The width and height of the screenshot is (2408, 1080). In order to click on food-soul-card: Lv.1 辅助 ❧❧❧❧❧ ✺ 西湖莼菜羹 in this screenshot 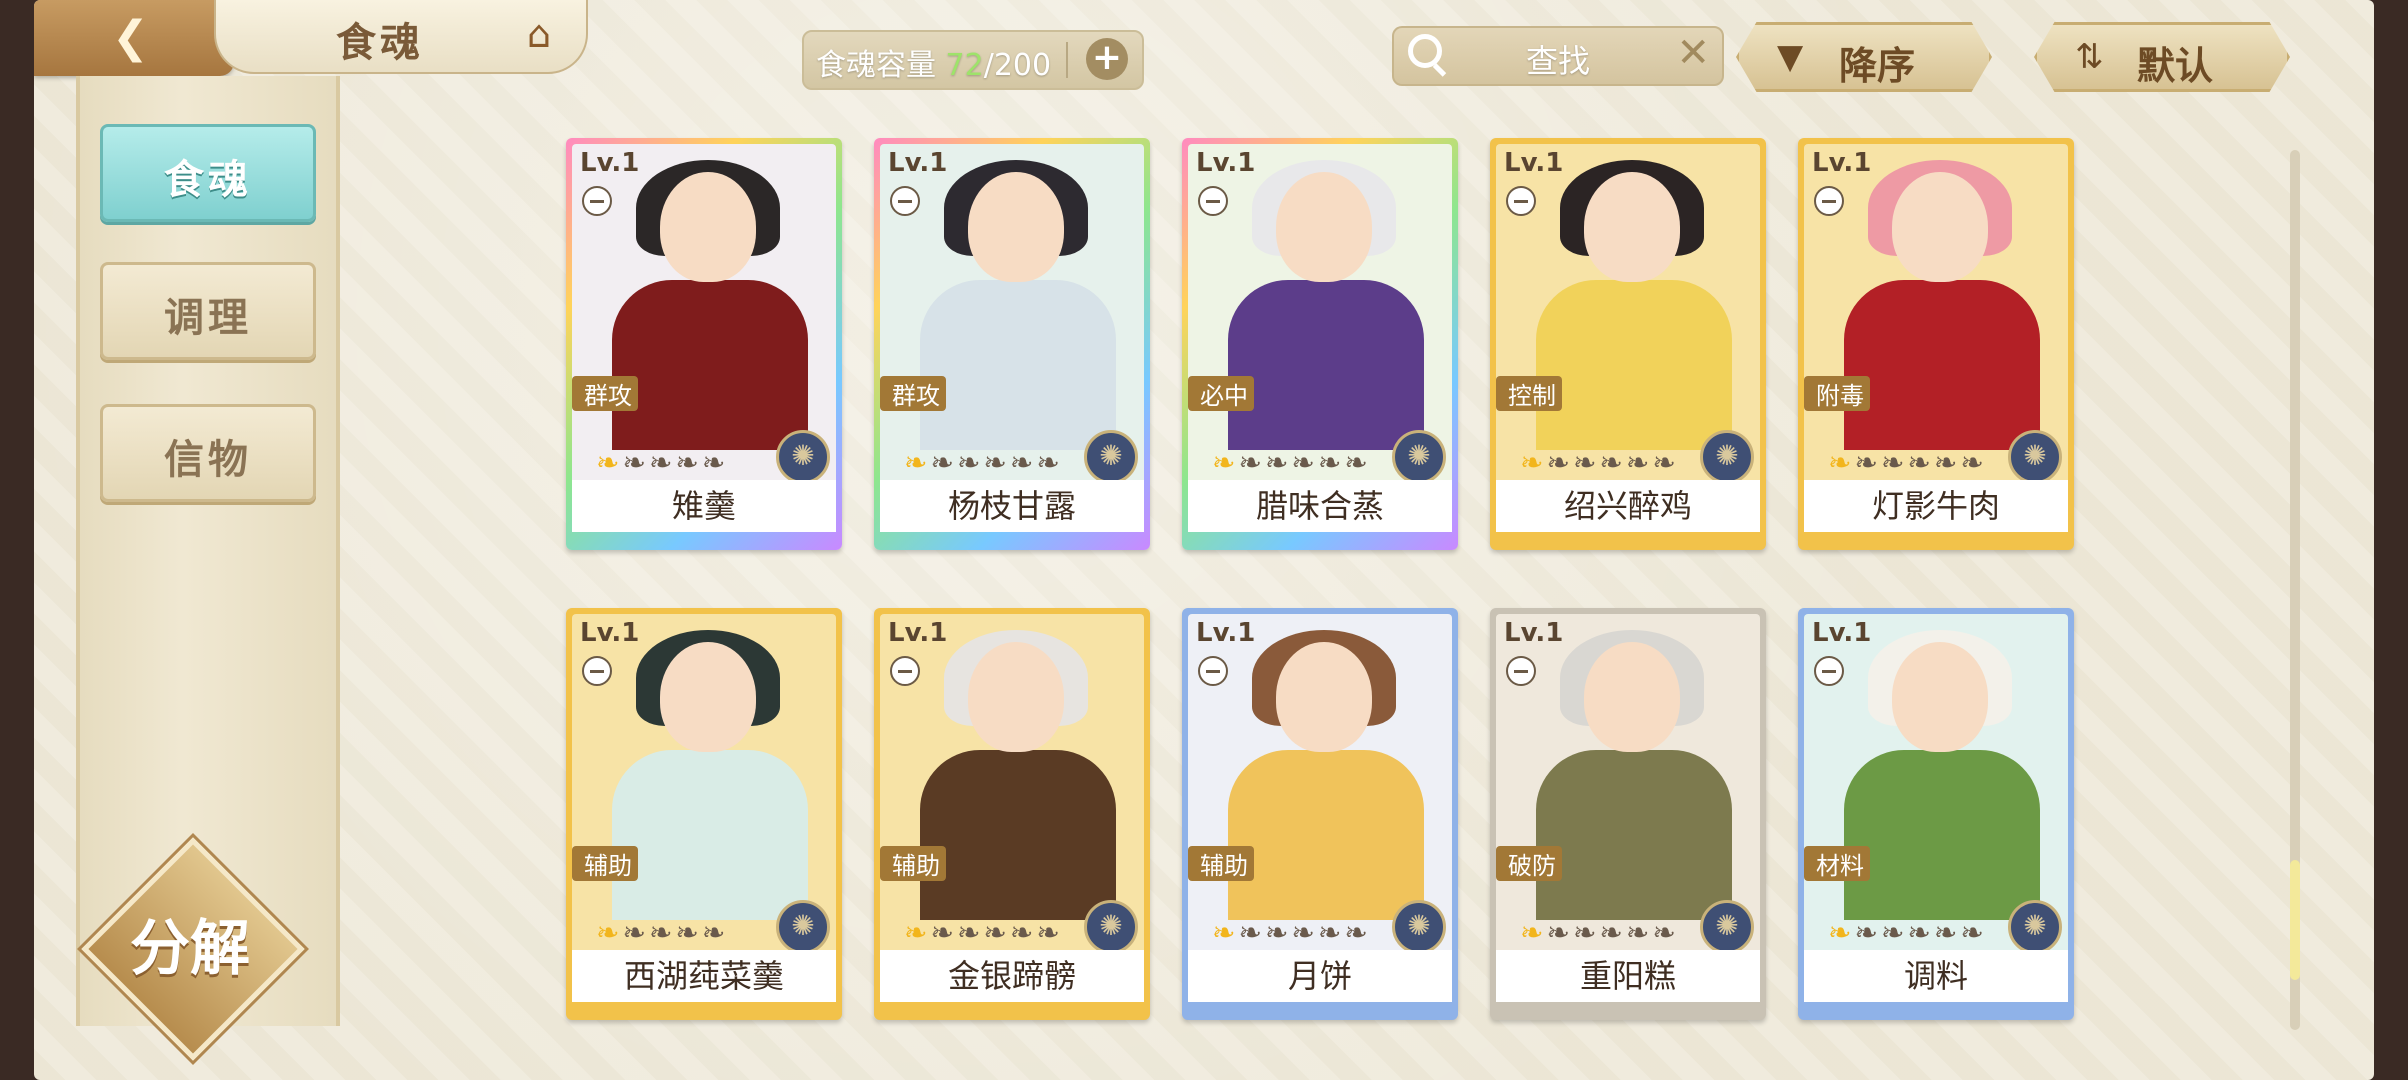, I will do `click(704, 814)`.